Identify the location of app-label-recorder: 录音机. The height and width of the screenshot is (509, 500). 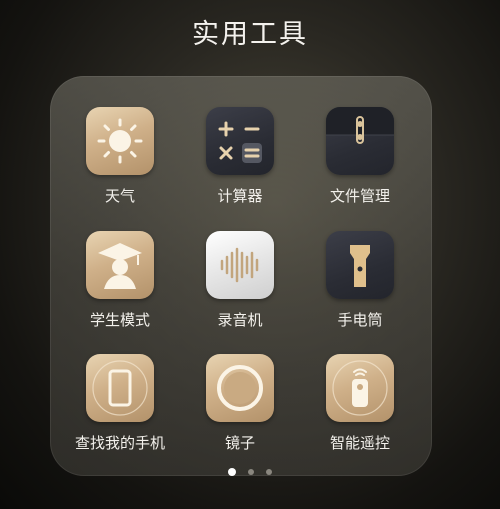
(240, 320).